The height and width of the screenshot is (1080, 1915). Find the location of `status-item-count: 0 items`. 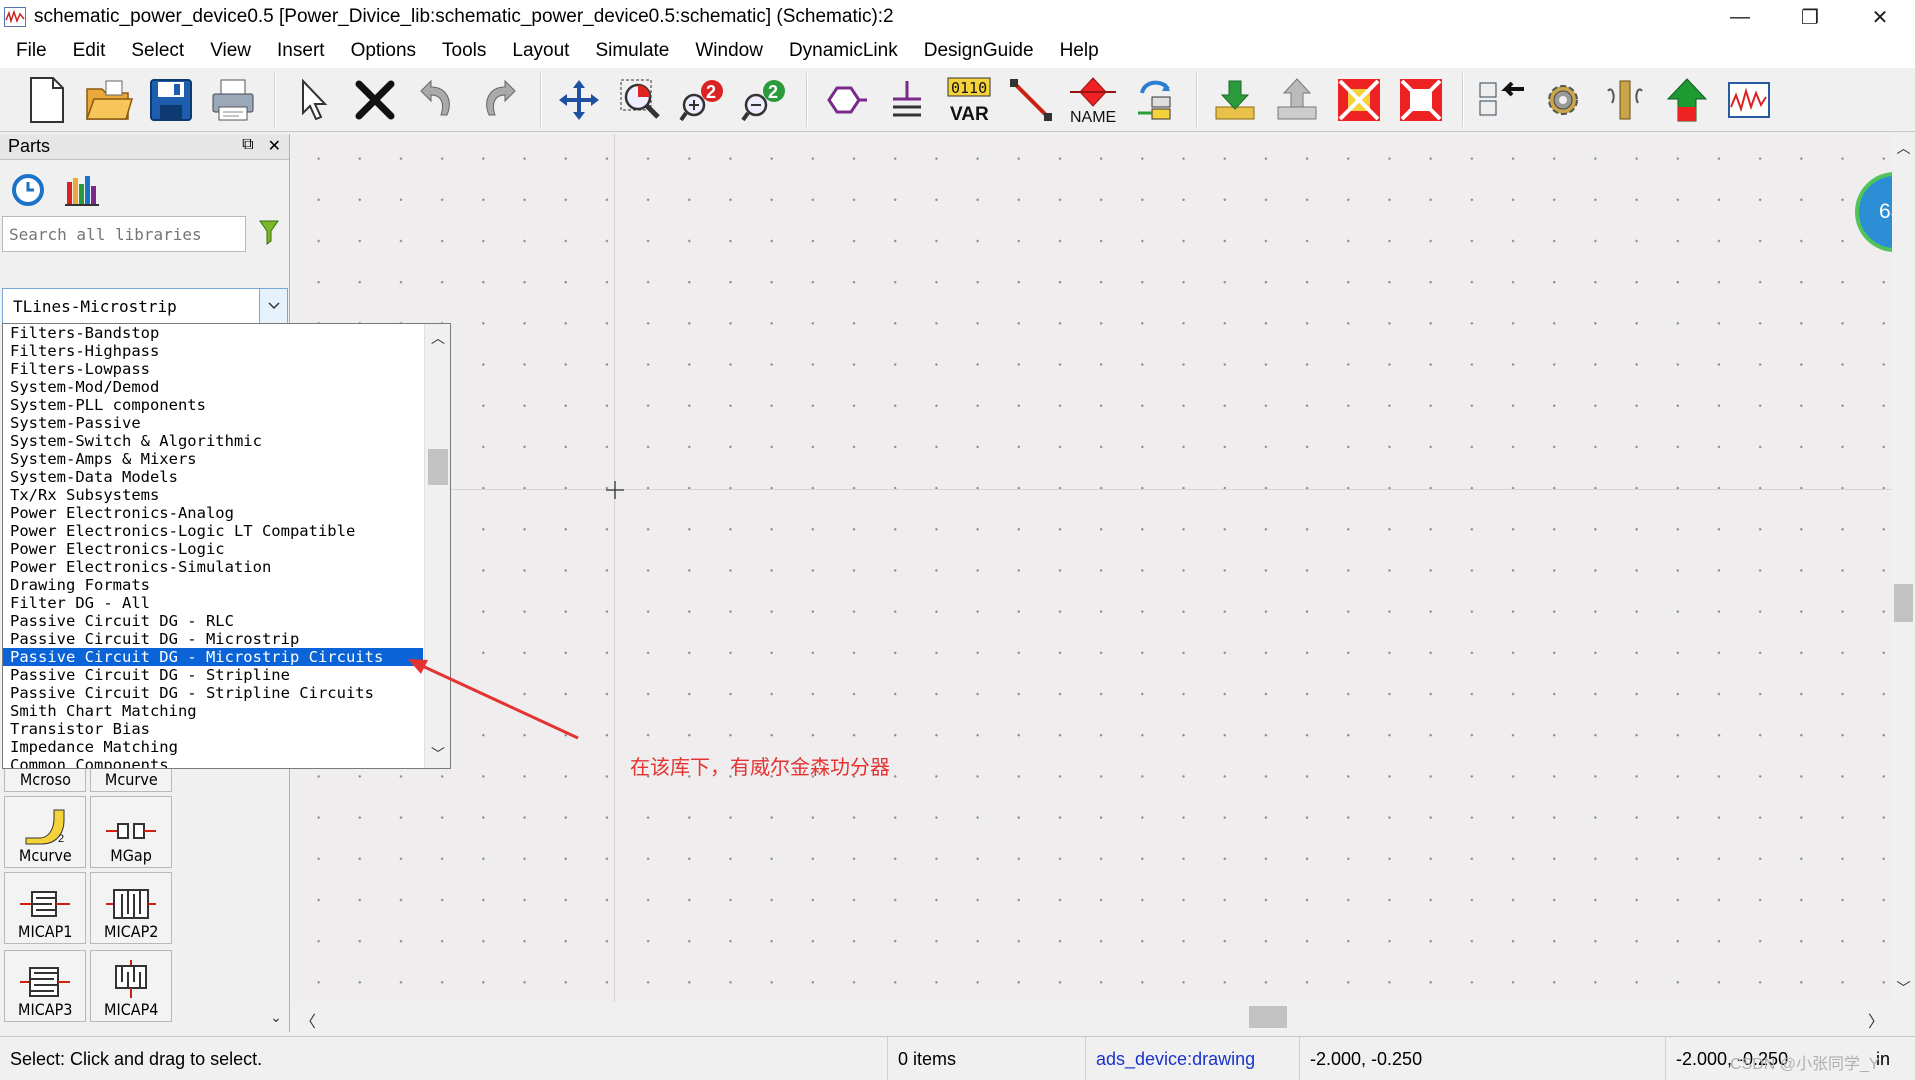

status-item-count: 0 items is located at coordinates (987, 1058).